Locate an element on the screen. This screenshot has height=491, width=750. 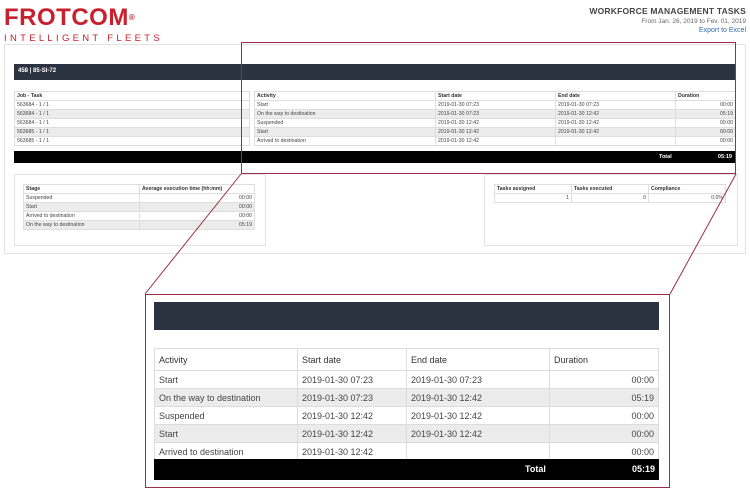
connector-line-right is located at coordinates (703, 234).